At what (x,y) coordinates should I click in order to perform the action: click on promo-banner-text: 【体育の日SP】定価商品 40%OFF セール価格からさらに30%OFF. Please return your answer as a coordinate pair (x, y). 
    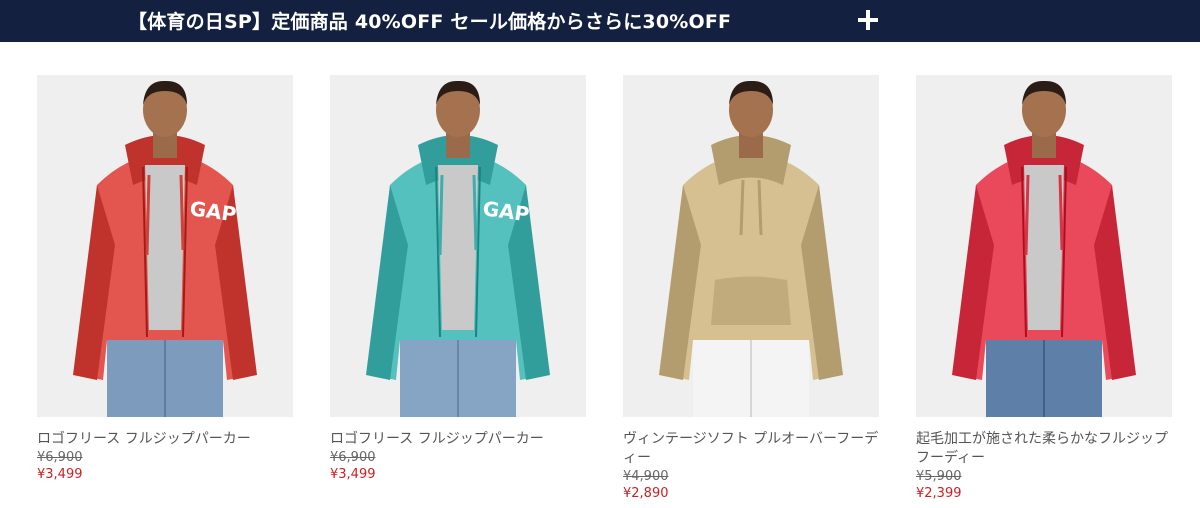
    Looking at the image, I should click on (430, 22).